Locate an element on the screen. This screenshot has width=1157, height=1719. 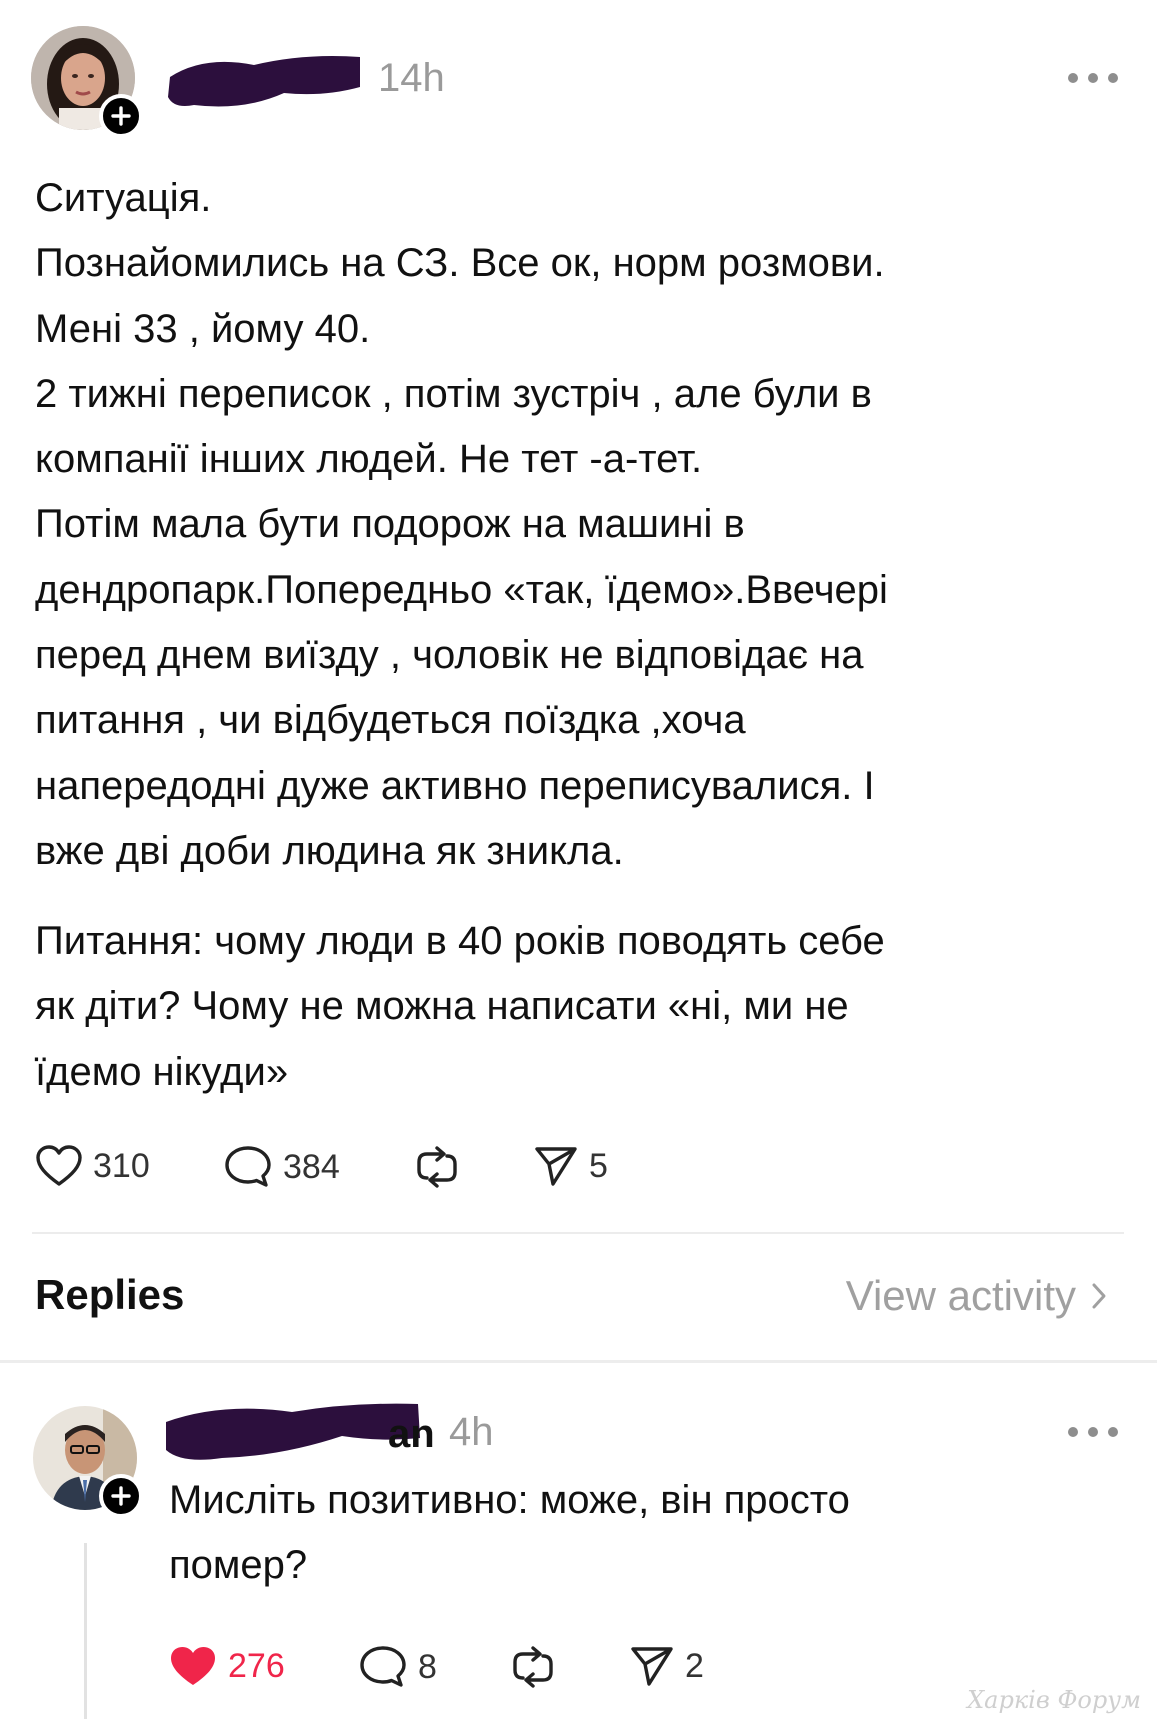
reply-repost-button is located at coordinates (533, 1667).